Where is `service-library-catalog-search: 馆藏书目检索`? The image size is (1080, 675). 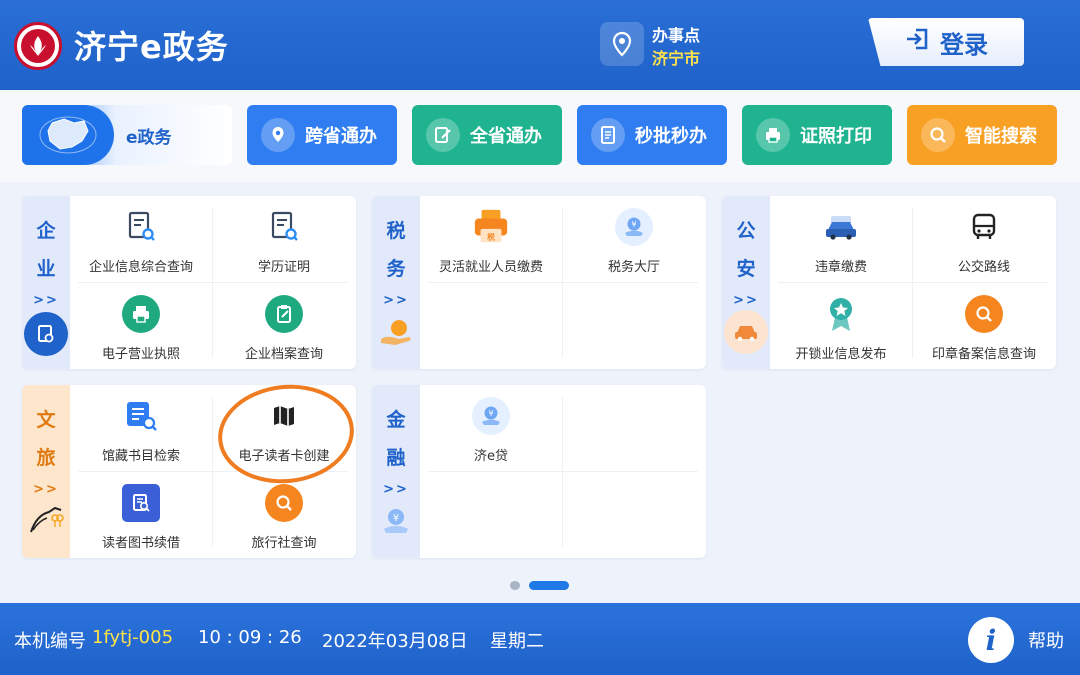
service-library-catalog-search: 馆藏书目检索 is located at coordinates (141, 428).